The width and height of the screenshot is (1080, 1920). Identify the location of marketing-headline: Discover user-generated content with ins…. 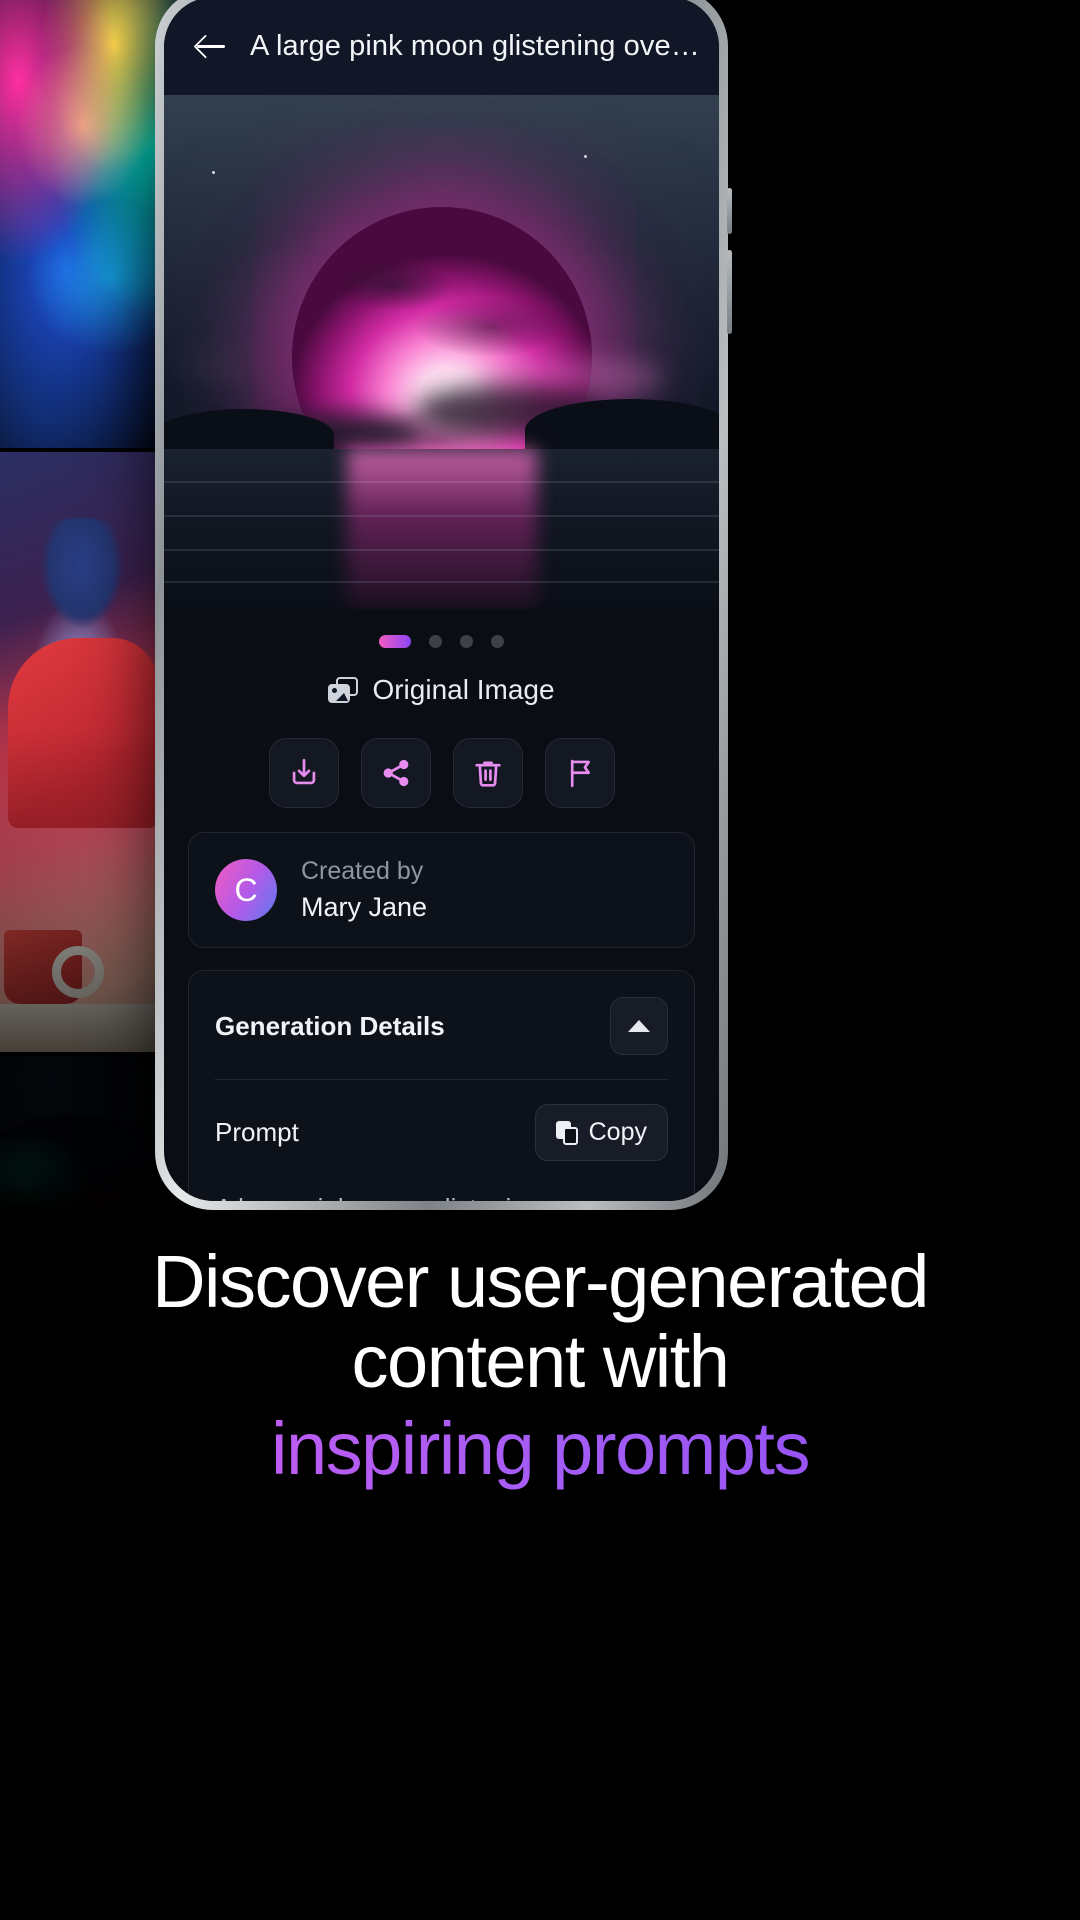
(540, 1368).